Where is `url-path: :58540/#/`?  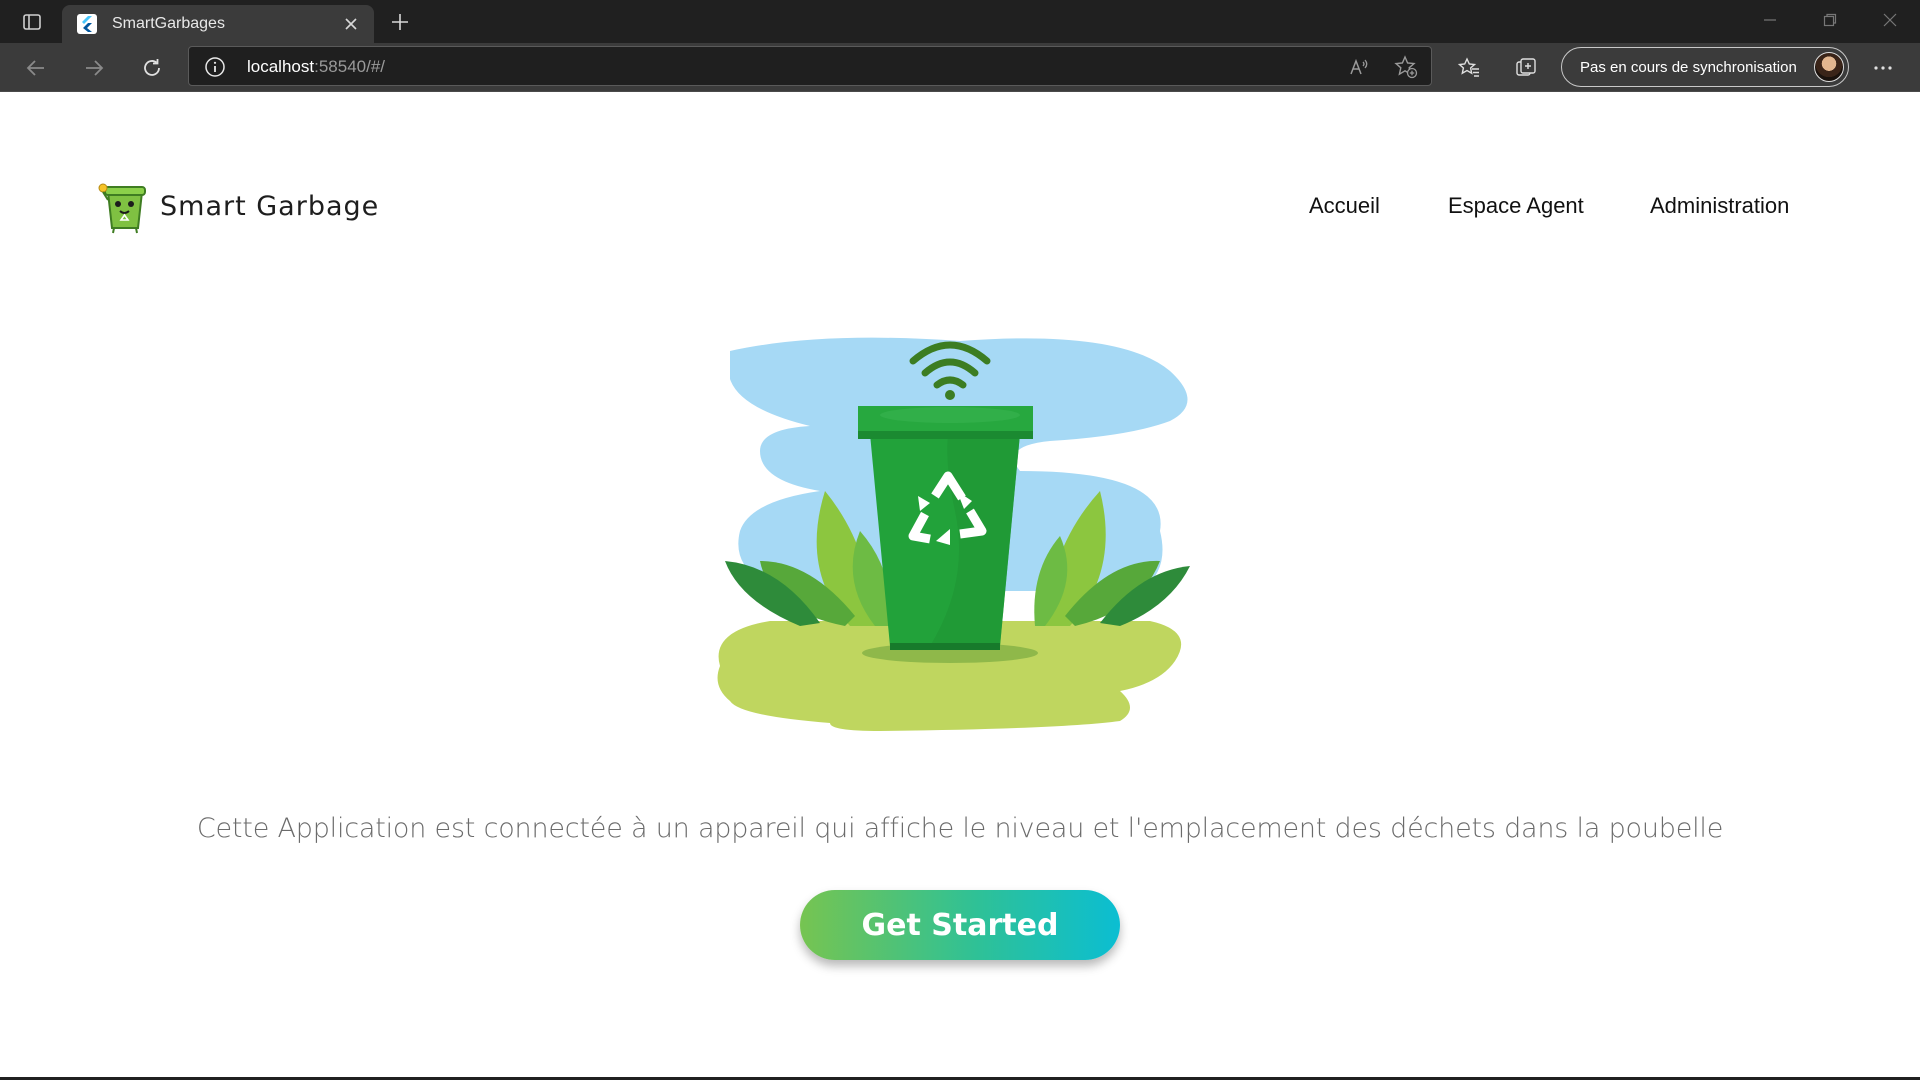 url-path: :58540/#/ is located at coordinates (350, 66).